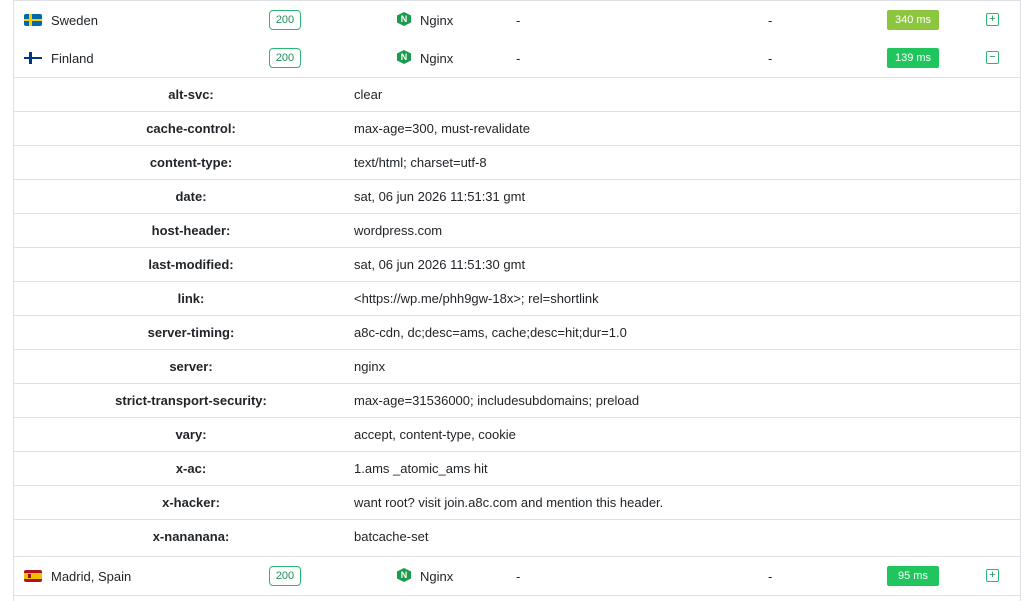 The width and height of the screenshot is (1024, 601). I want to click on location-row-sweden: Sweden 200 N Nginx - - 340 ms +, so click(517, 20).